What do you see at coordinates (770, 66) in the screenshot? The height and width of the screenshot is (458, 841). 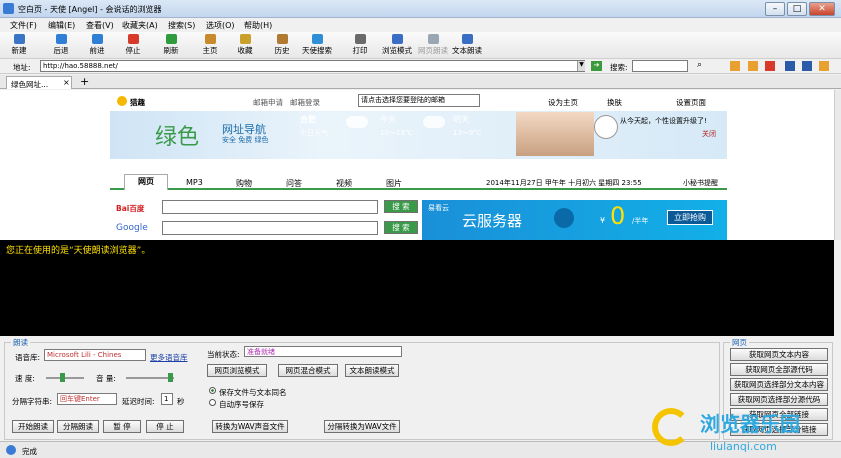 I see `close-page-icon` at bounding box center [770, 66].